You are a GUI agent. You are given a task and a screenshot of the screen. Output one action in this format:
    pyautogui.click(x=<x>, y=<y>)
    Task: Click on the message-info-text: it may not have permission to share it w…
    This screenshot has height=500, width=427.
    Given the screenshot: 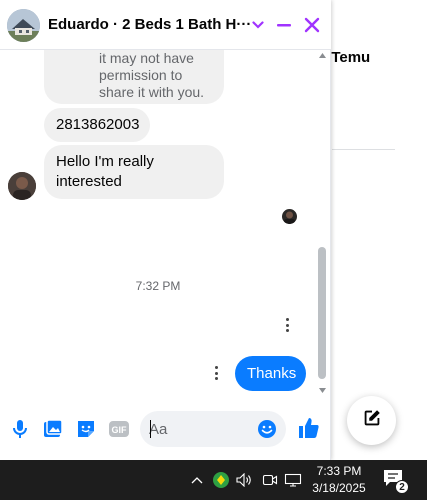 What is the action you would take?
    pyautogui.click(x=152, y=75)
    